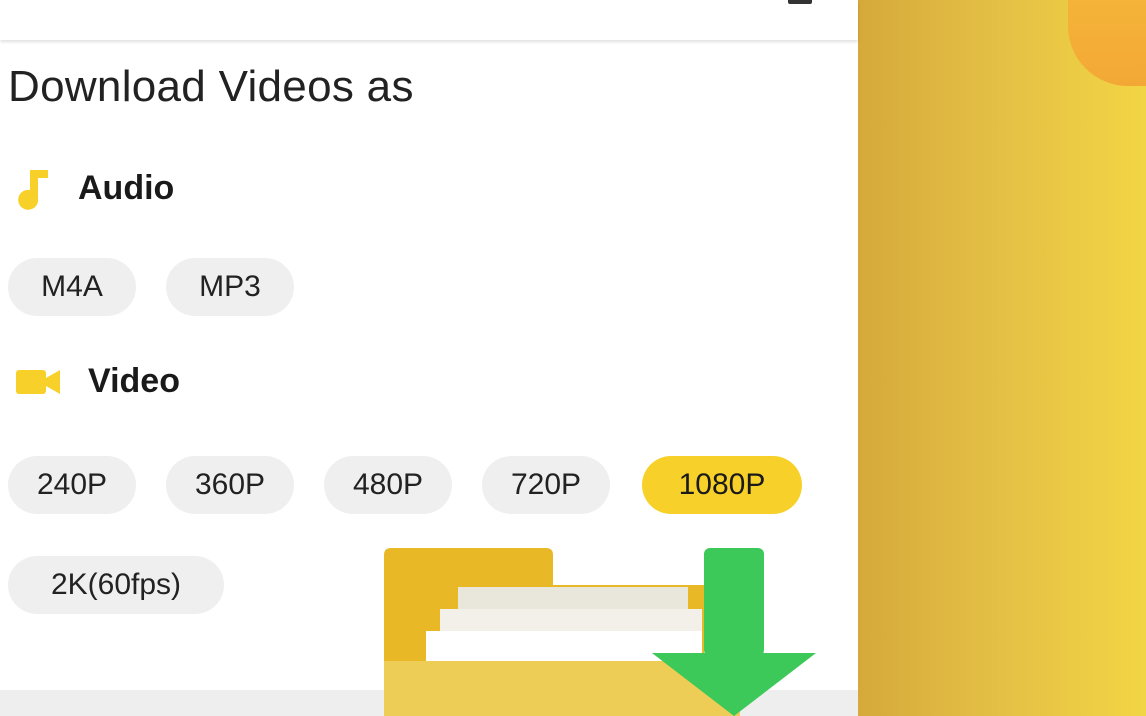  What do you see at coordinates (230, 485) in the screenshot?
I see `video-option-360p: 360P` at bounding box center [230, 485].